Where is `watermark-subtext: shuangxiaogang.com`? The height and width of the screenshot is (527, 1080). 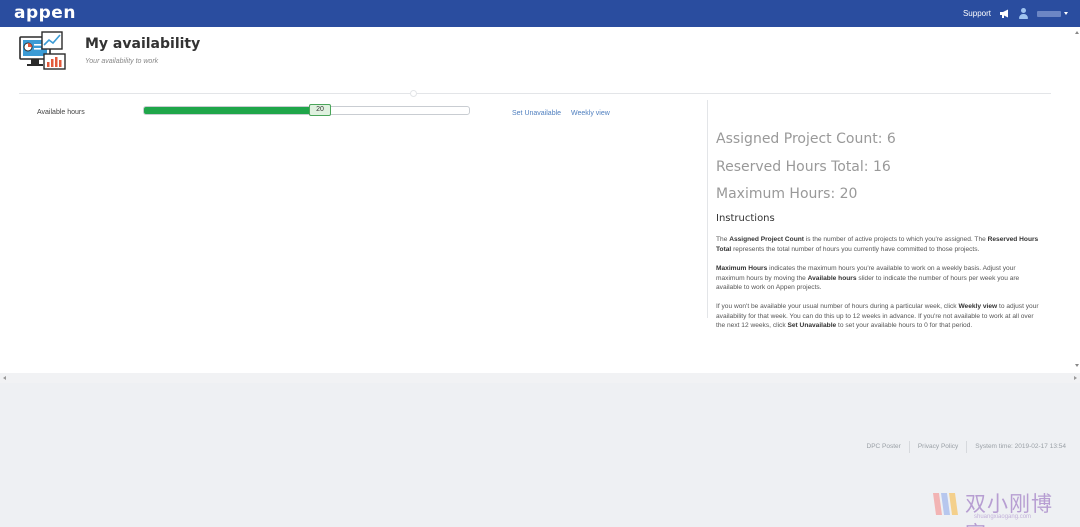
watermark-subtext: shuangxiaogang.com is located at coordinates (1003, 517).